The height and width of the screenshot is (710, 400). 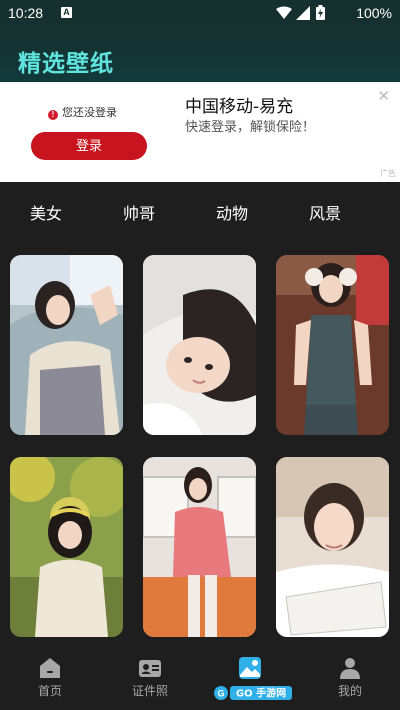 What do you see at coordinates (46, 212) in the screenshot?
I see `tab-beauty: 美女` at bounding box center [46, 212].